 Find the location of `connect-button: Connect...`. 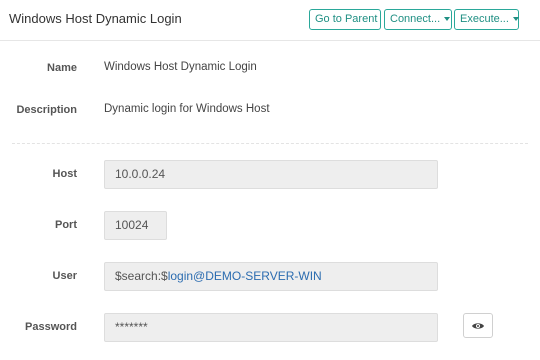

connect-button: Connect... is located at coordinates (418, 19).